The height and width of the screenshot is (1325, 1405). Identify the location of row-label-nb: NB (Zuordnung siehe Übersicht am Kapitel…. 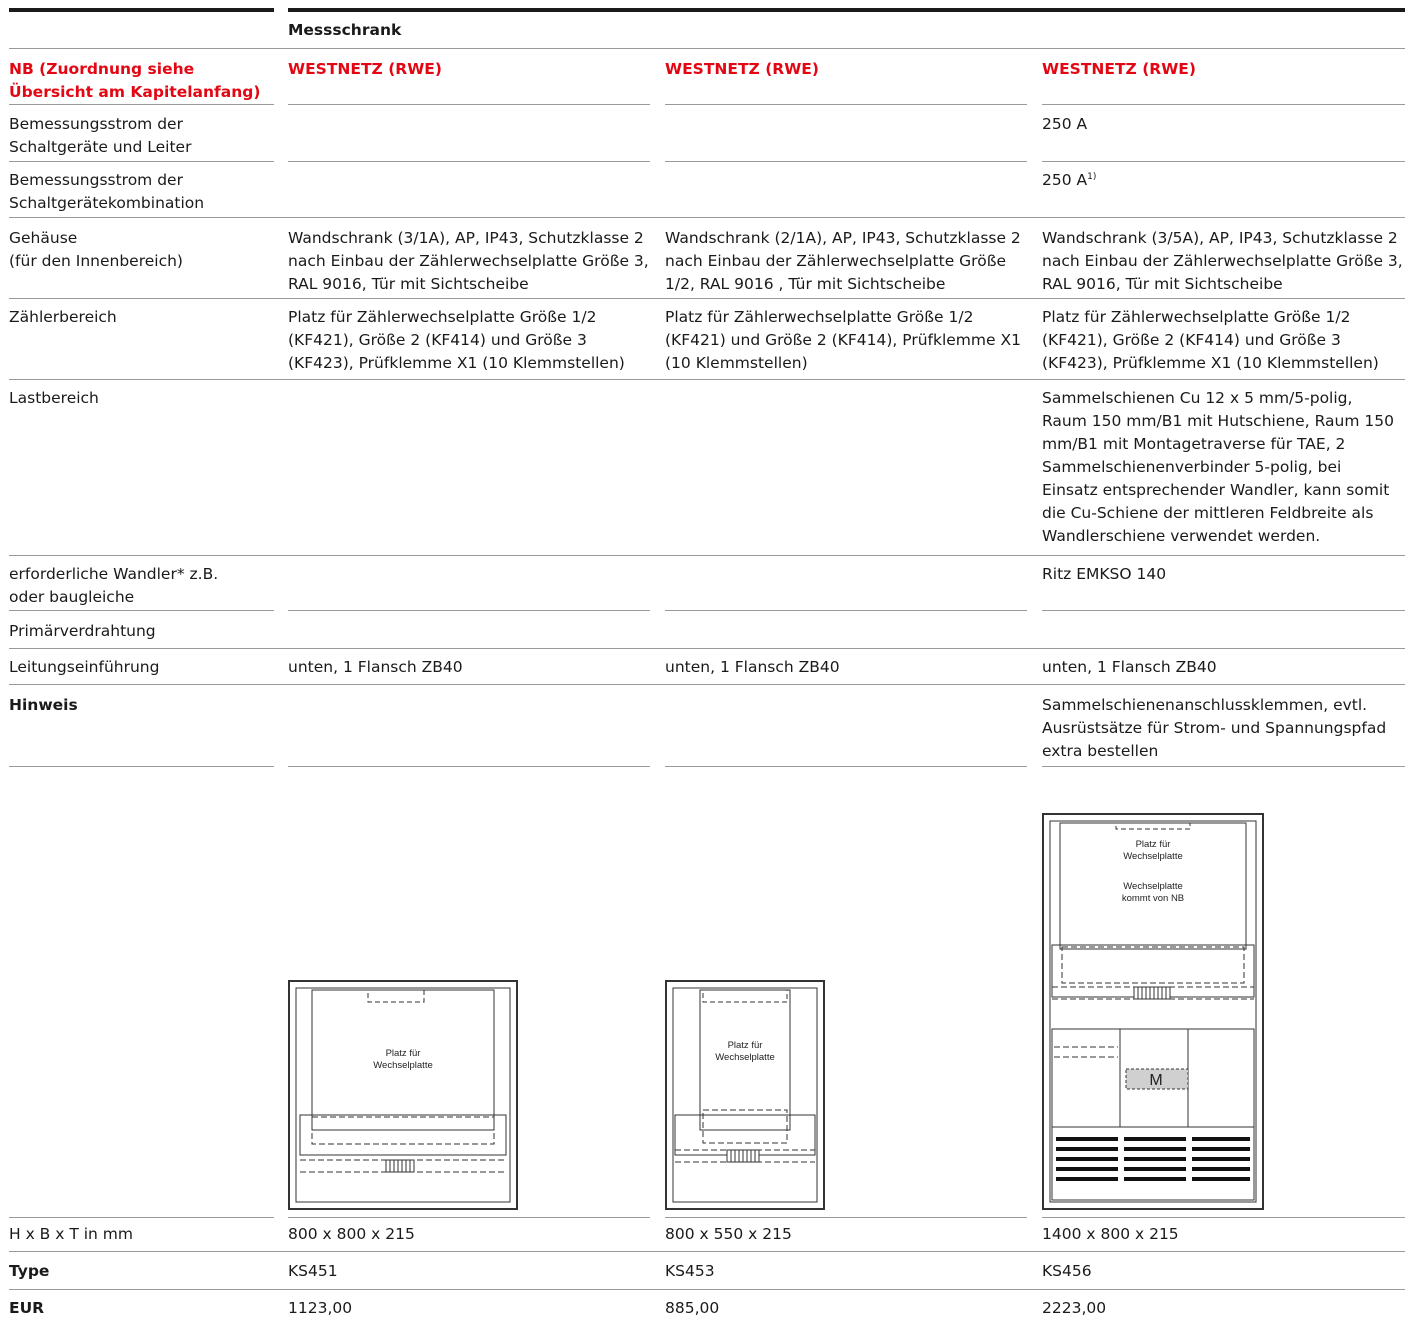
(135, 80).